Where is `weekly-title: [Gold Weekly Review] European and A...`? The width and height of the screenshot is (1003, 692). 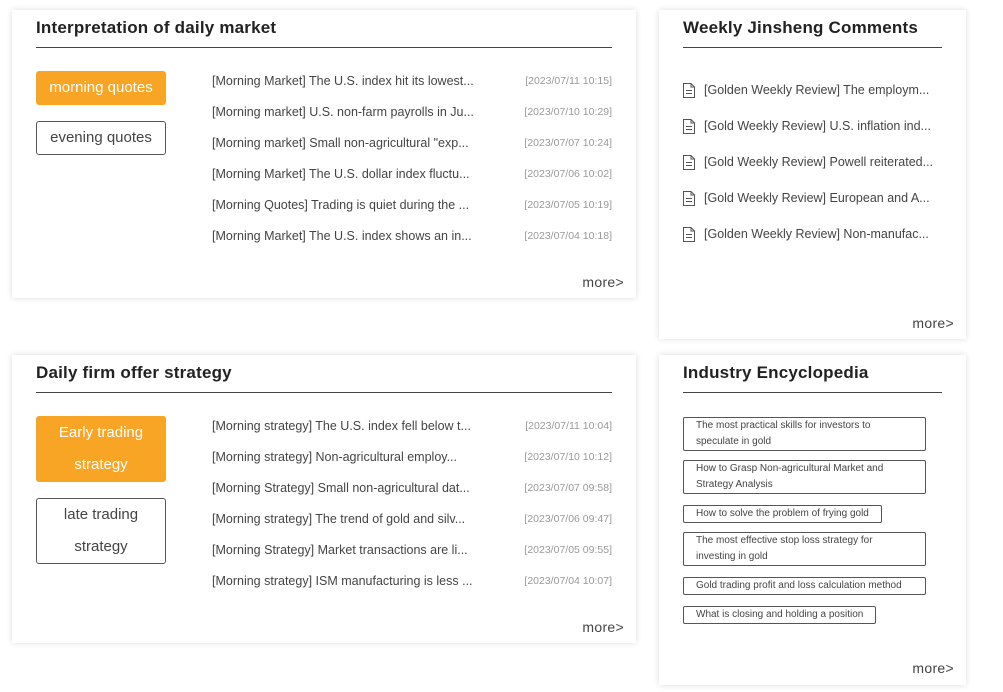 weekly-title: [Gold Weekly Review] European and A... is located at coordinates (822, 198).